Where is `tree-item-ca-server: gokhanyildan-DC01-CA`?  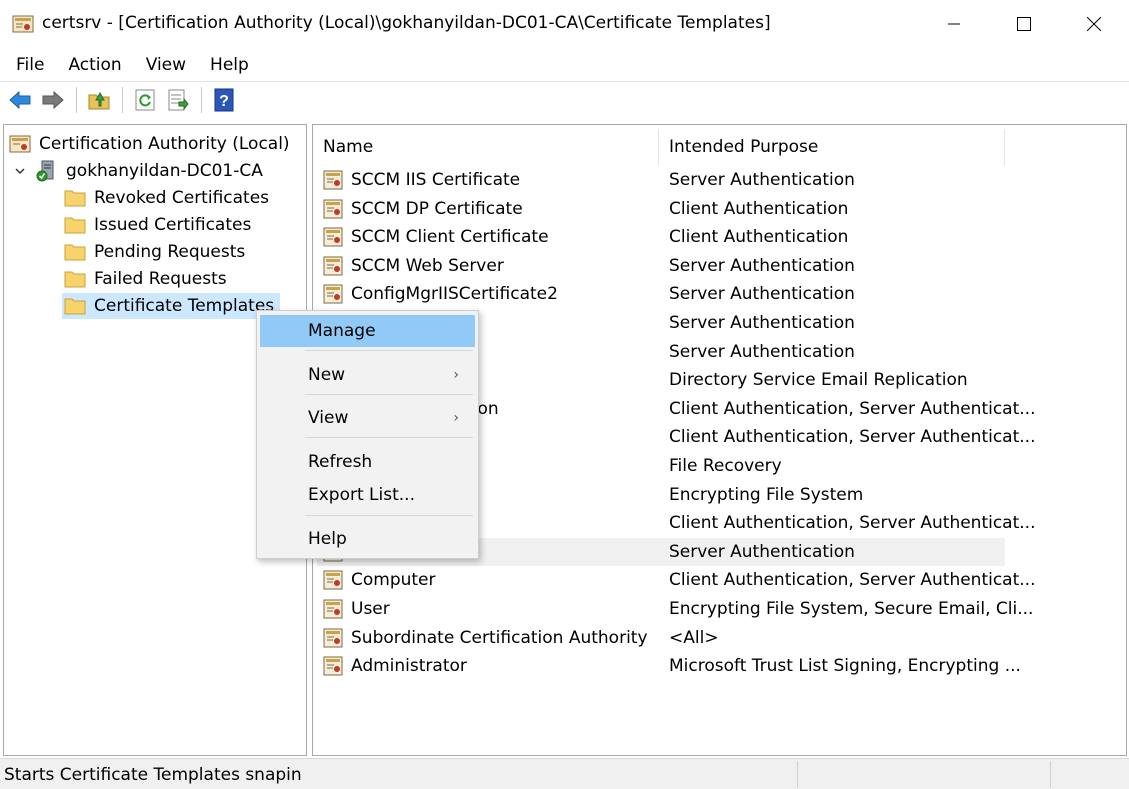
tree-item-ca-server: gokhanyildan-DC01-CA is located at coordinates (149, 171).